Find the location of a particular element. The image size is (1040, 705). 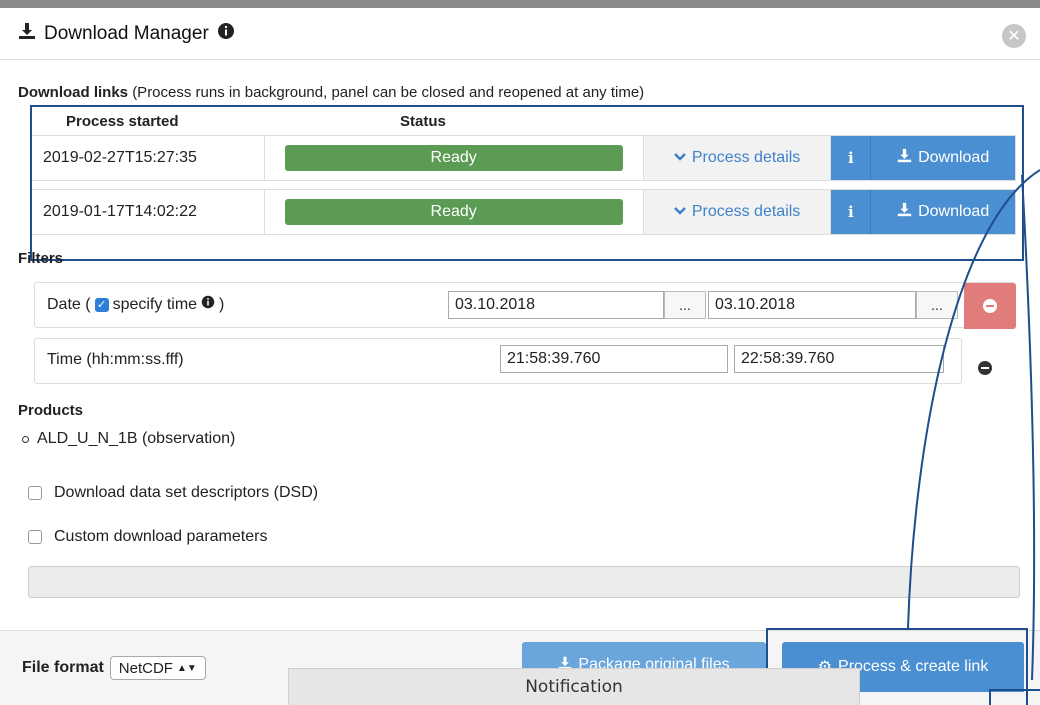

minus-circle-icon is located at coordinates (990, 306).